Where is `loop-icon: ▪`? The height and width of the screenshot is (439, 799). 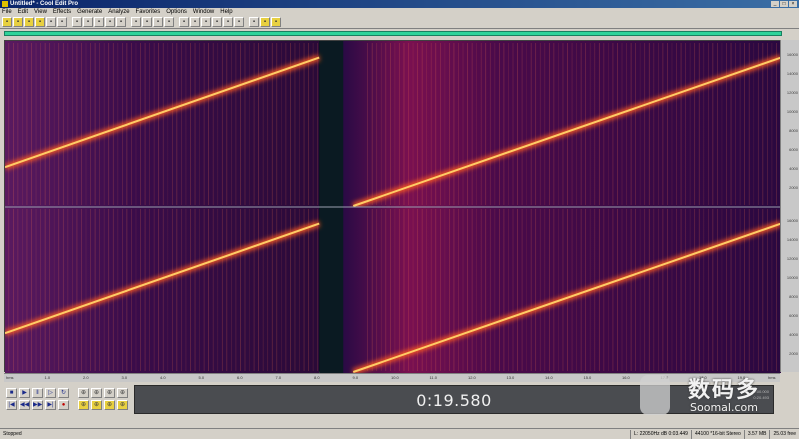
loop-icon: ▪ is located at coordinates (206, 22).